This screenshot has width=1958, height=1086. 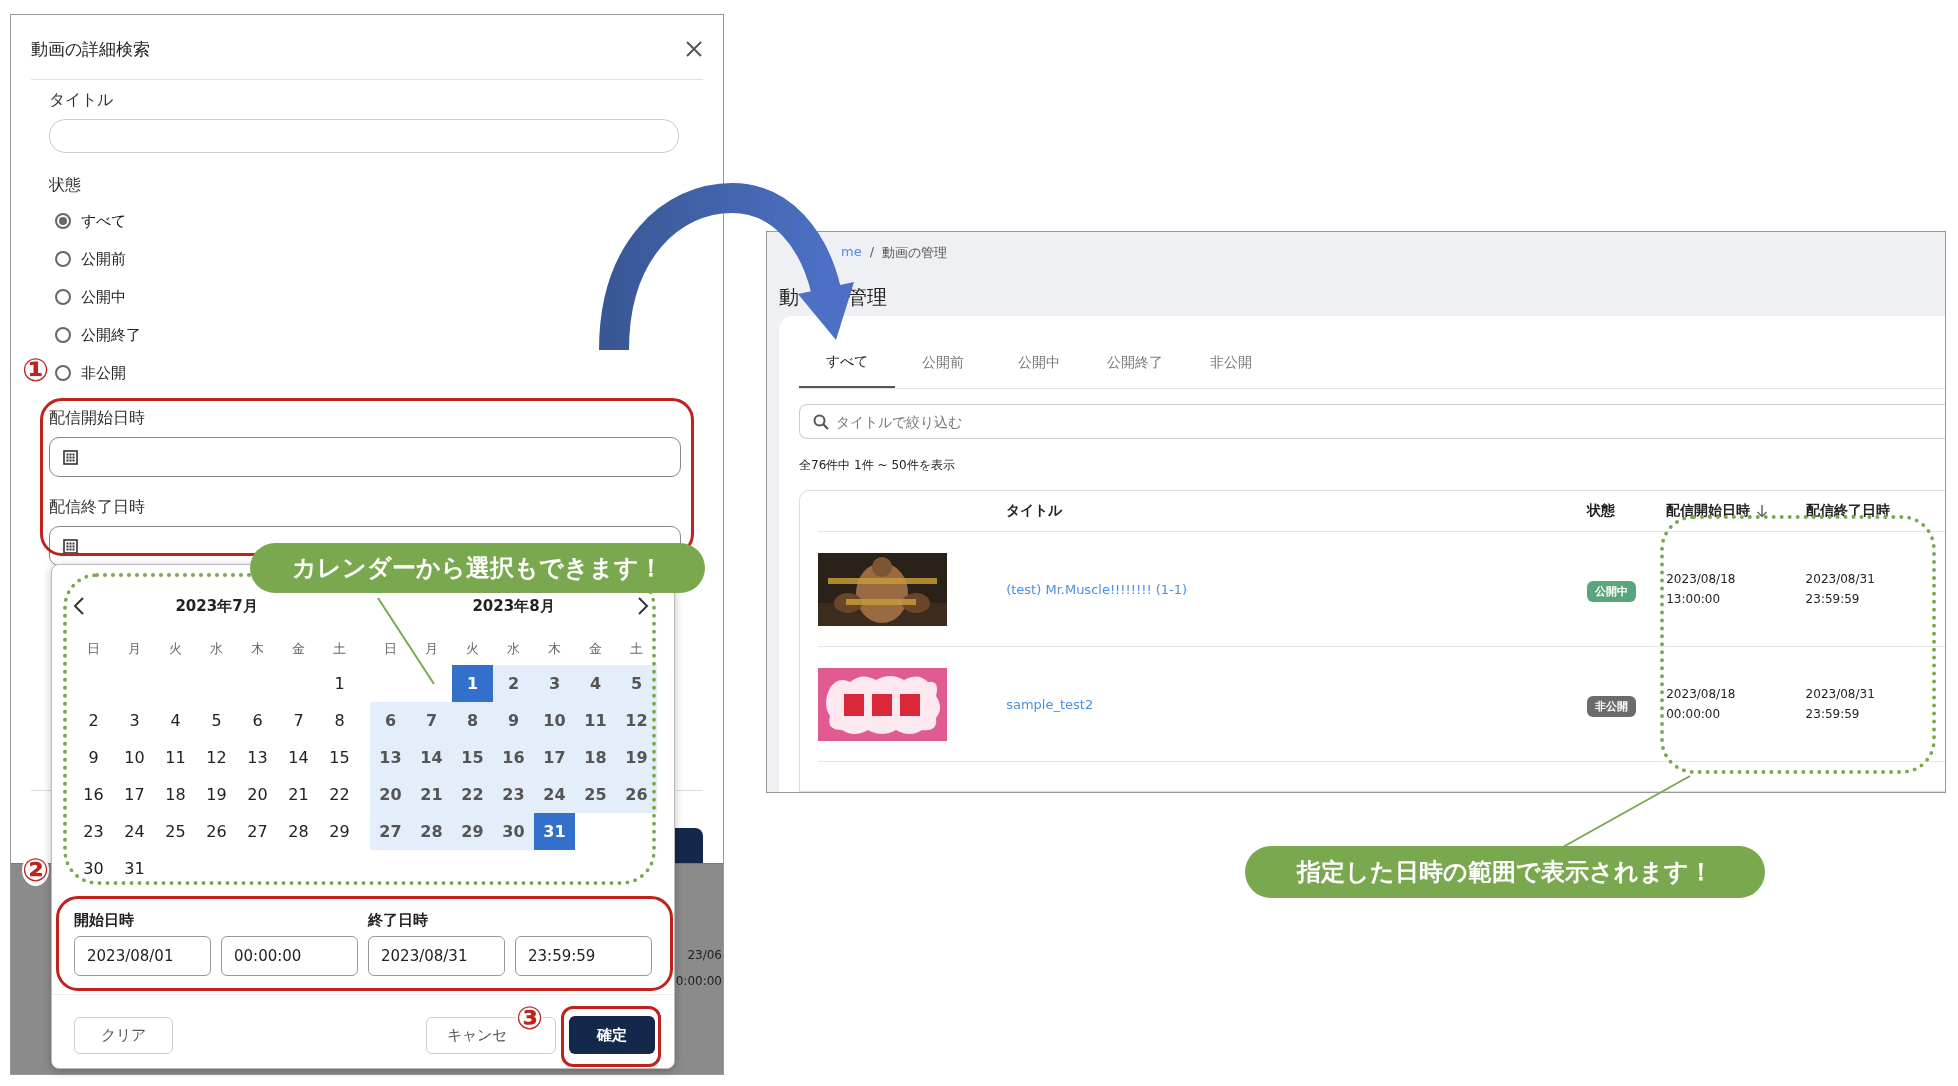 What do you see at coordinates (111, 335) in the screenshot?
I see `radio-label: 公開終了` at bounding box center [111, 335].